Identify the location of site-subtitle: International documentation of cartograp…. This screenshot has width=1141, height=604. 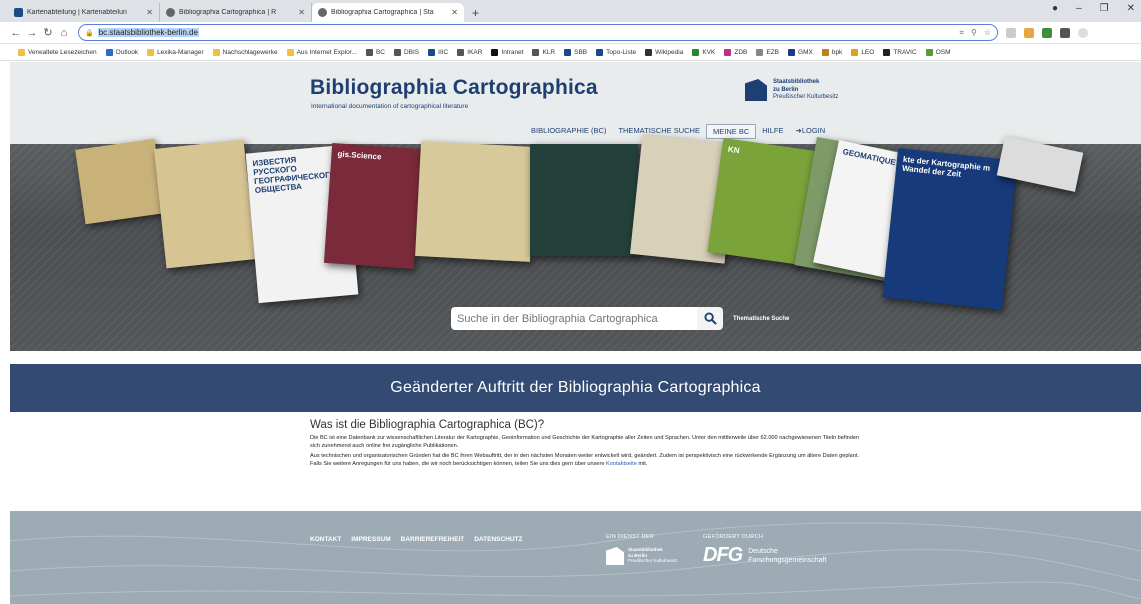
(390, 106).